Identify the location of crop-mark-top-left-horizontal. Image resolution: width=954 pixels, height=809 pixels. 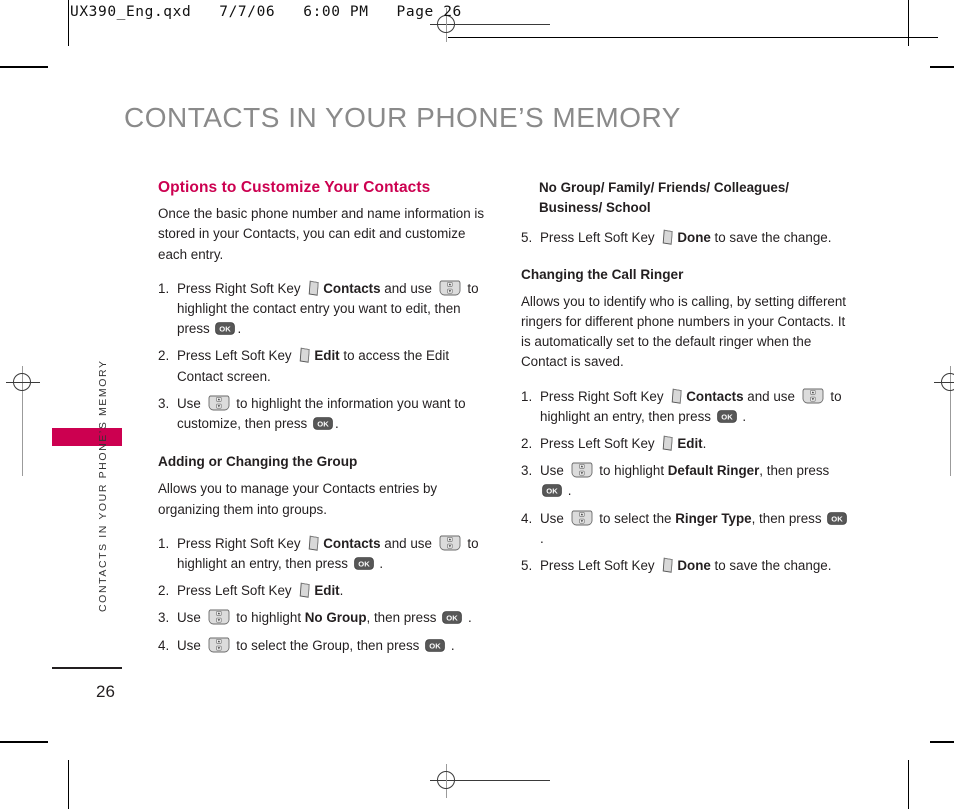
(24, 67).